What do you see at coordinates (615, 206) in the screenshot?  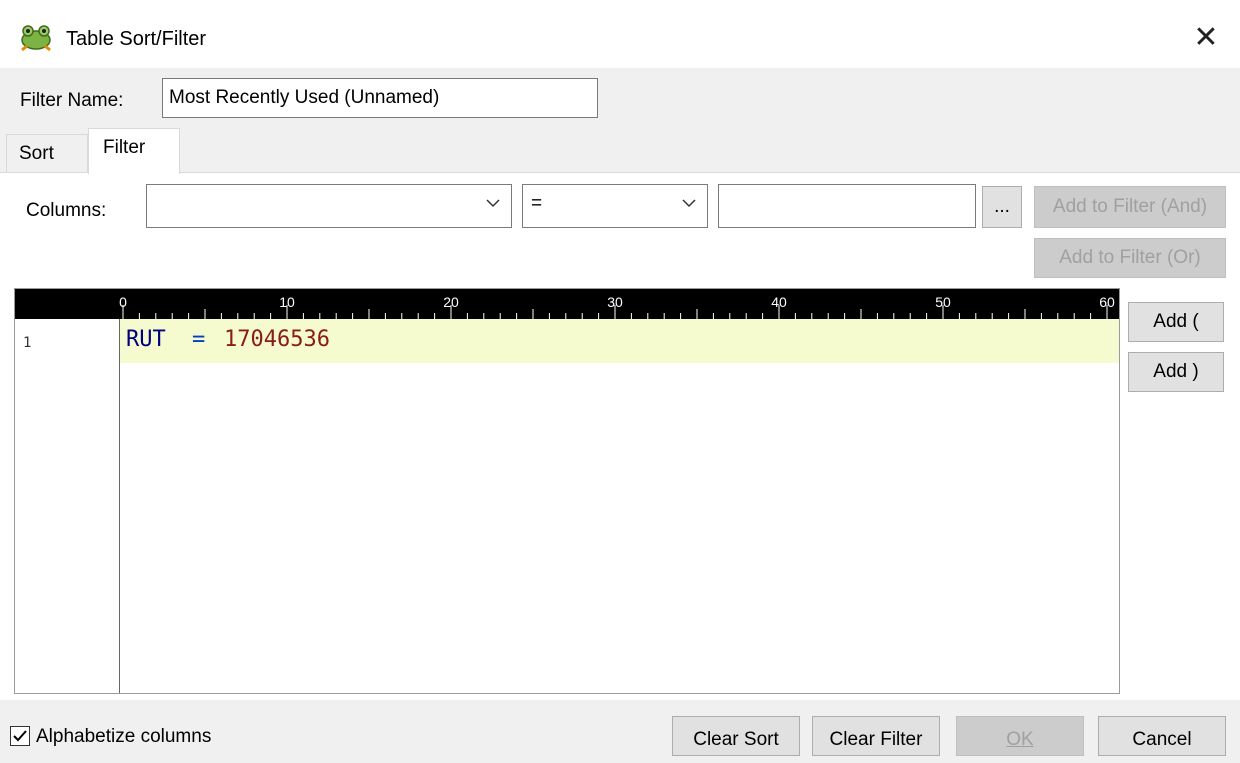 I see `operator-select: =` at bounding box center [615, 206].